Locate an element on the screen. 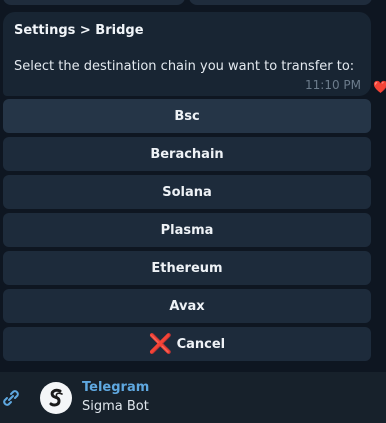 The width and height of the screenshot is (386, 423). button-label: Cancel is located at coordinates (201, 344).